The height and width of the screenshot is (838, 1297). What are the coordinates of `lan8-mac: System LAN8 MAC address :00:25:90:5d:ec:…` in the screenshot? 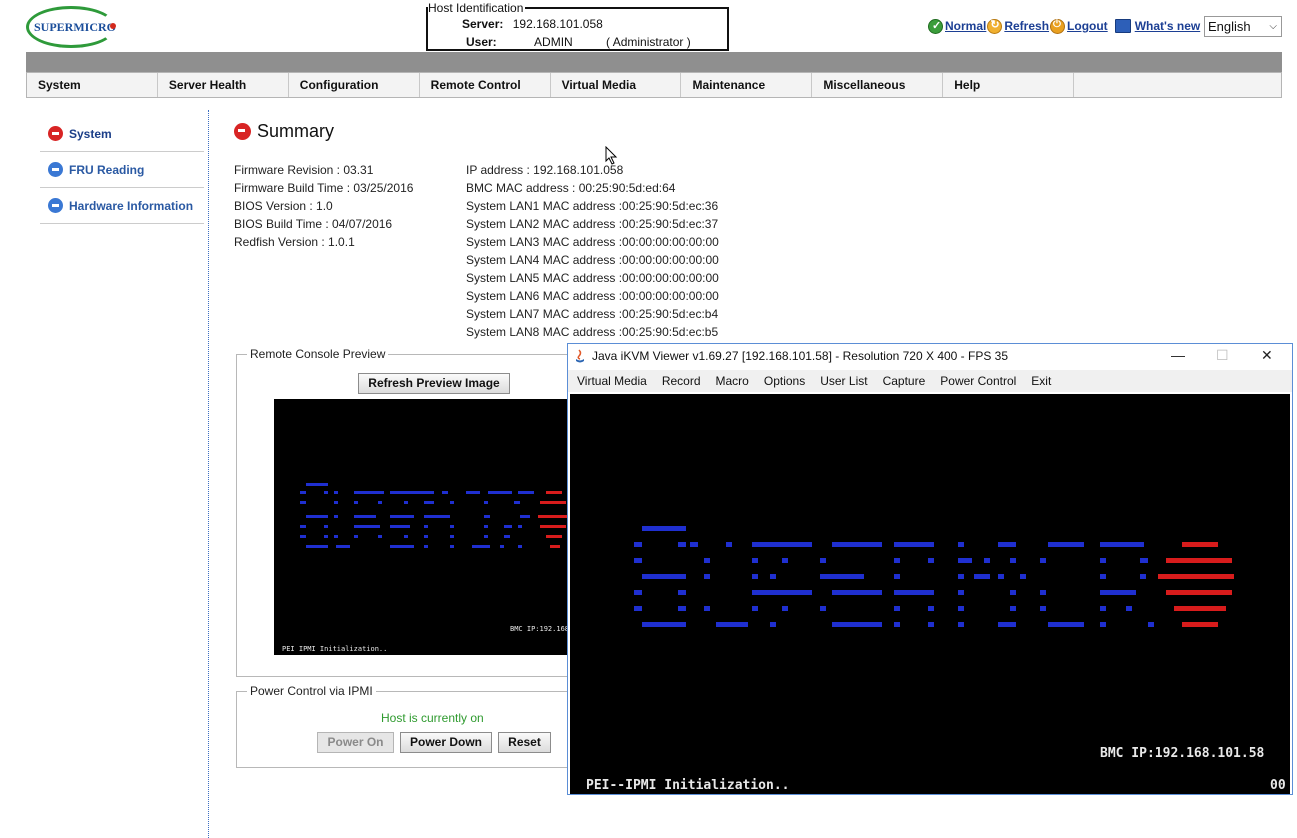 It's located at (592, 332).